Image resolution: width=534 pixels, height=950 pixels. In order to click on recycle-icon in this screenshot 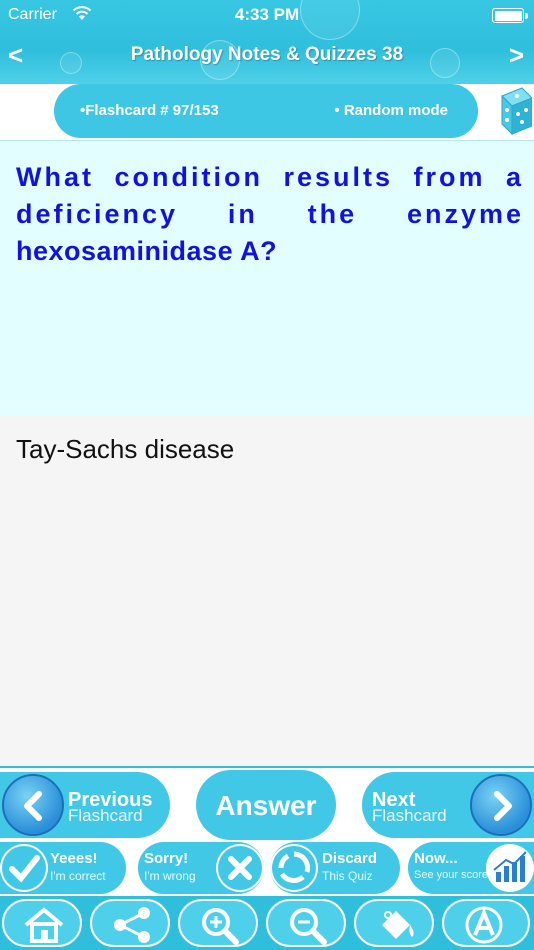, I will do `click(294, 868)`.